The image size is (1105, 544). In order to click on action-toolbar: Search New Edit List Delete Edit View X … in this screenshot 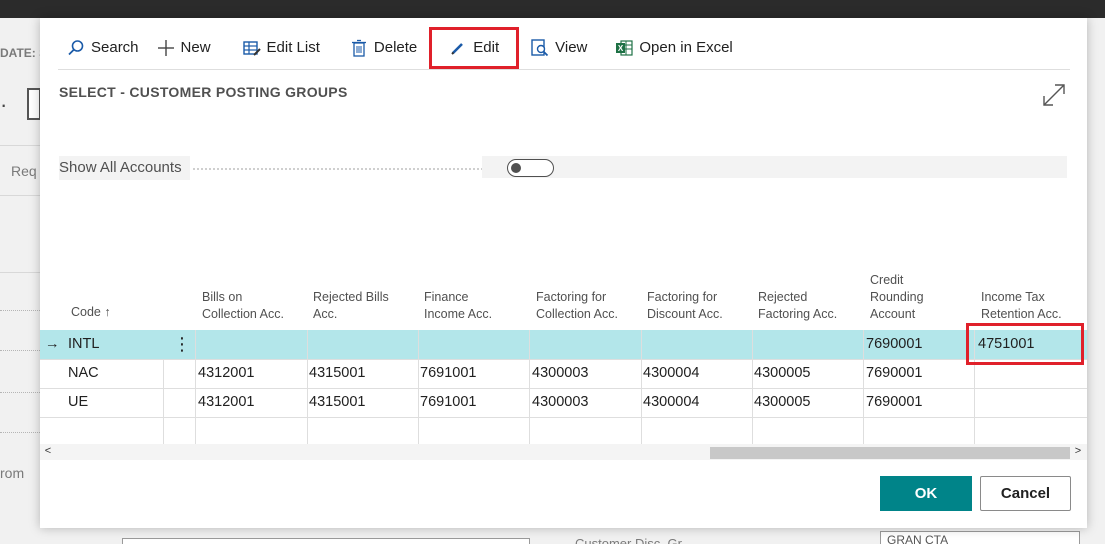, I will do `click(564, 48)`.